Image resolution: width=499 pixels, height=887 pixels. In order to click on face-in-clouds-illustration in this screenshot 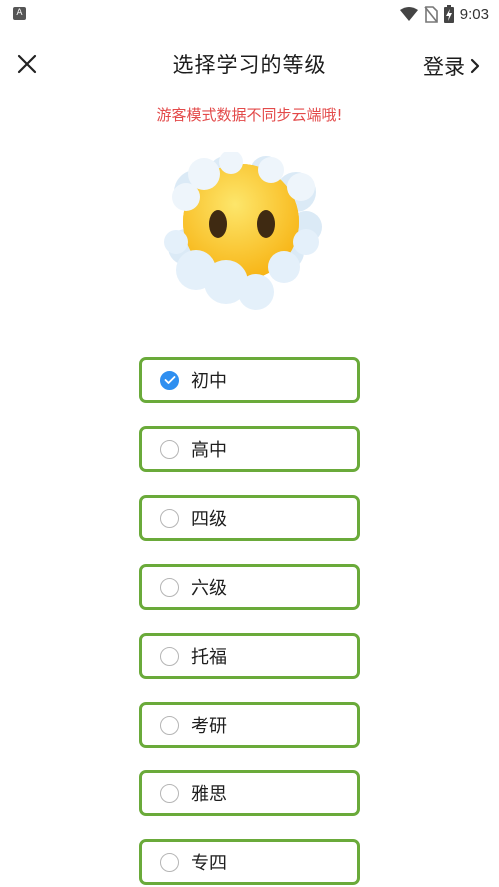, I will do `click(241, 233)`.